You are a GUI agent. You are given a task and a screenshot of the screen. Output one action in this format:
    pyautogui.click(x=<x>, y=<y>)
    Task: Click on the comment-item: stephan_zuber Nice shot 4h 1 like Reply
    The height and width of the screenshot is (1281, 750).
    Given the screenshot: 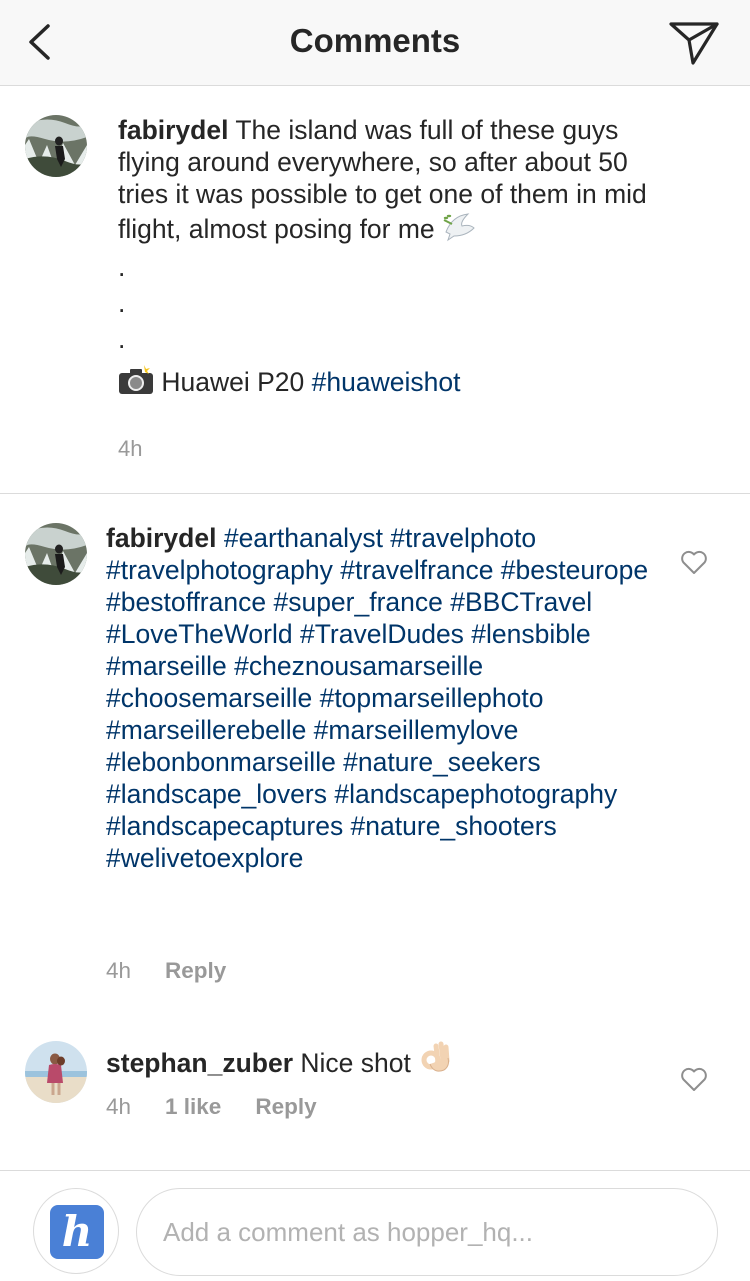 What is the action you would take?
    pyautogui.click(x=375, y=1092)
    